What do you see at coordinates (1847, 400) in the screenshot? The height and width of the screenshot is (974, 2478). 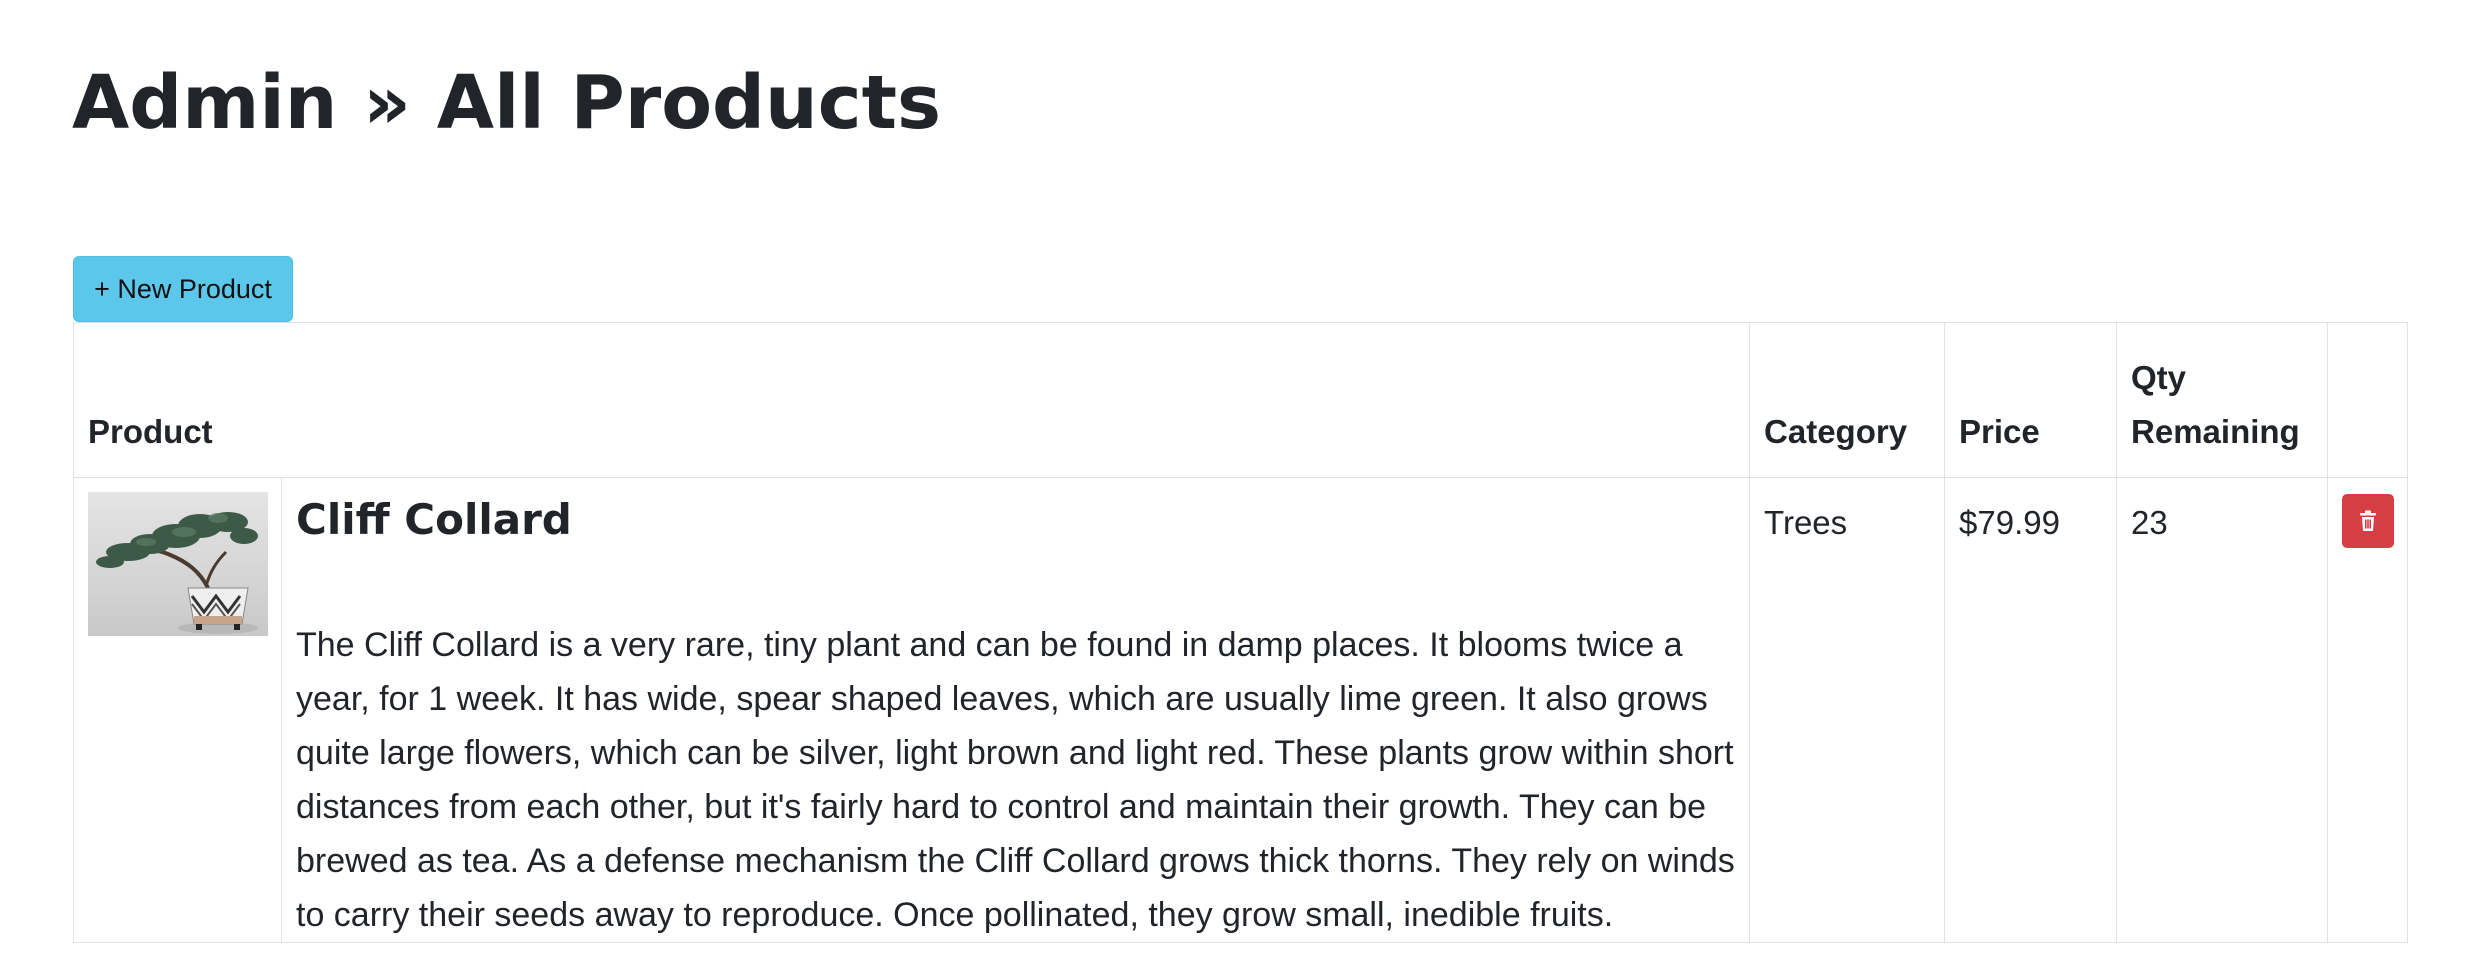 I see `column-header-category: Category` at bounding box center [1847, 400].